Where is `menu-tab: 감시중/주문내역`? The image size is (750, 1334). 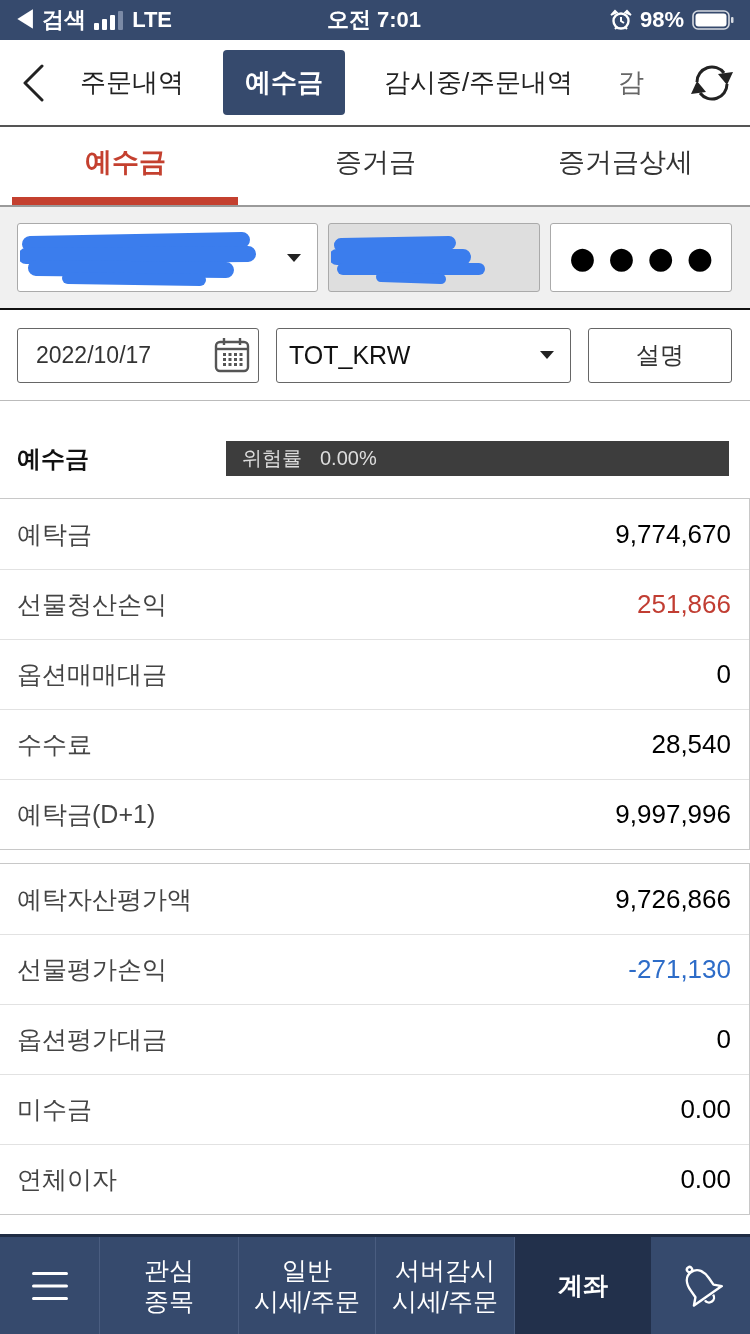 menu-tab: 감시중/주문내역 is located at coordinates (479, 82).